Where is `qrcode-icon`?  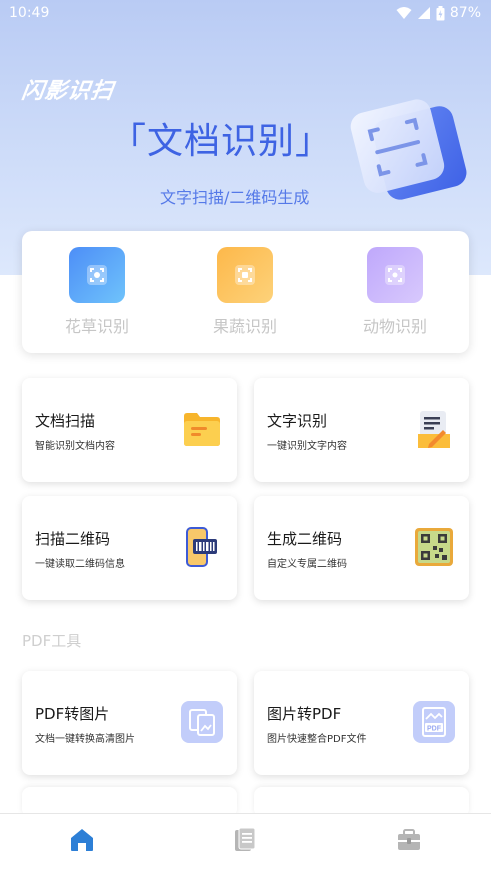
qrcode-icon is located at coordinates (434, 547).